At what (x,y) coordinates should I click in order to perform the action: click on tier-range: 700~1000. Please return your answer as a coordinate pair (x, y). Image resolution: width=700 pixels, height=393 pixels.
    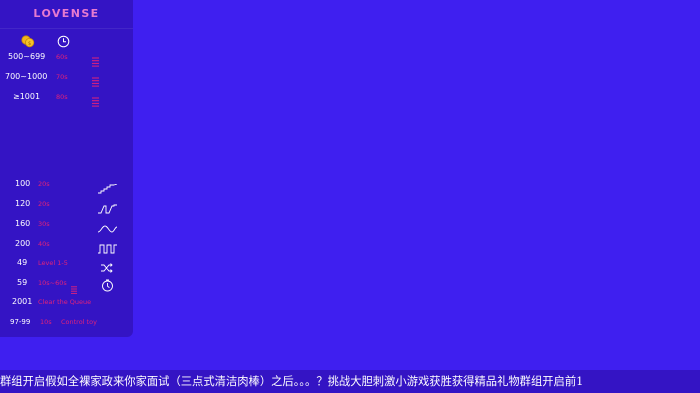
    Looking at the image, I should click on (26, 76).